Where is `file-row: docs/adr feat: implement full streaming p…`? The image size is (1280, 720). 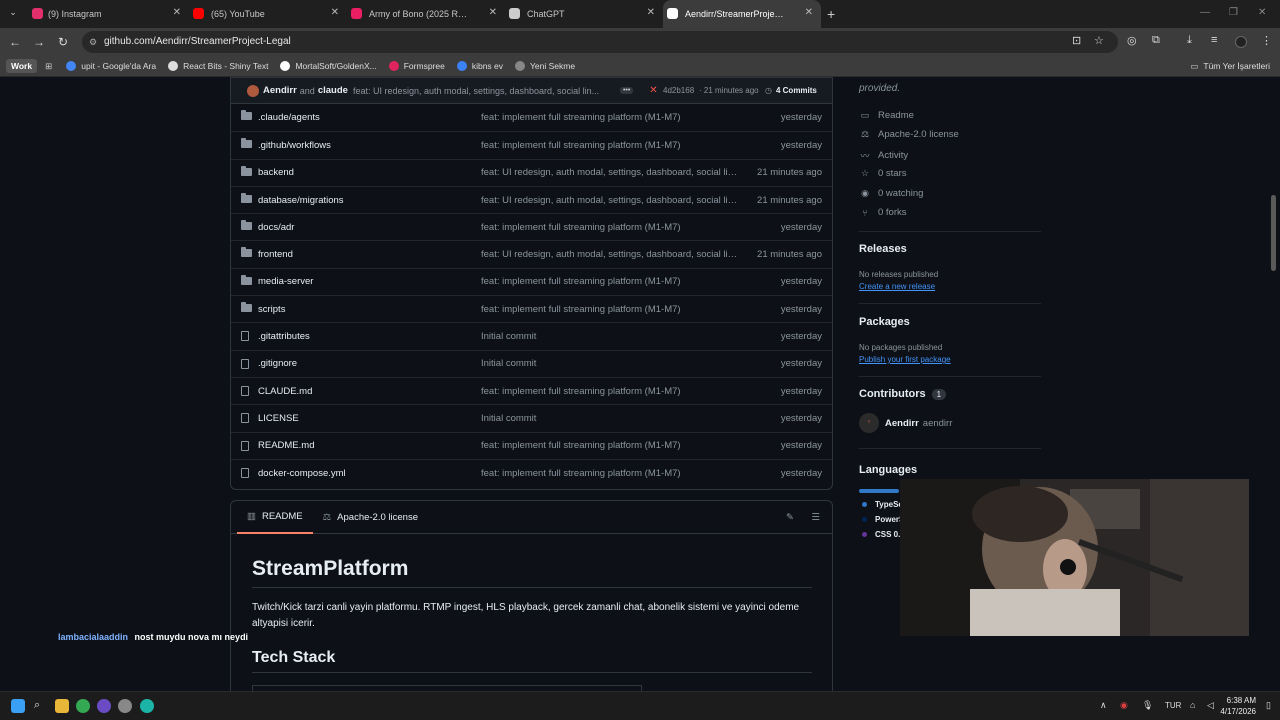 file-row: docs/adr feat: implement full streaming p… is located at coordinates (531, 226).